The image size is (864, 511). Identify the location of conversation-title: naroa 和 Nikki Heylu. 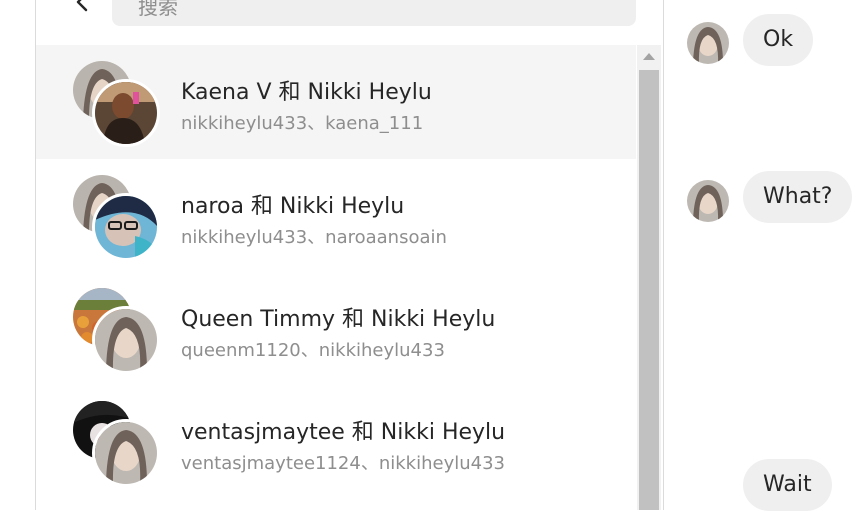
(293, 206).